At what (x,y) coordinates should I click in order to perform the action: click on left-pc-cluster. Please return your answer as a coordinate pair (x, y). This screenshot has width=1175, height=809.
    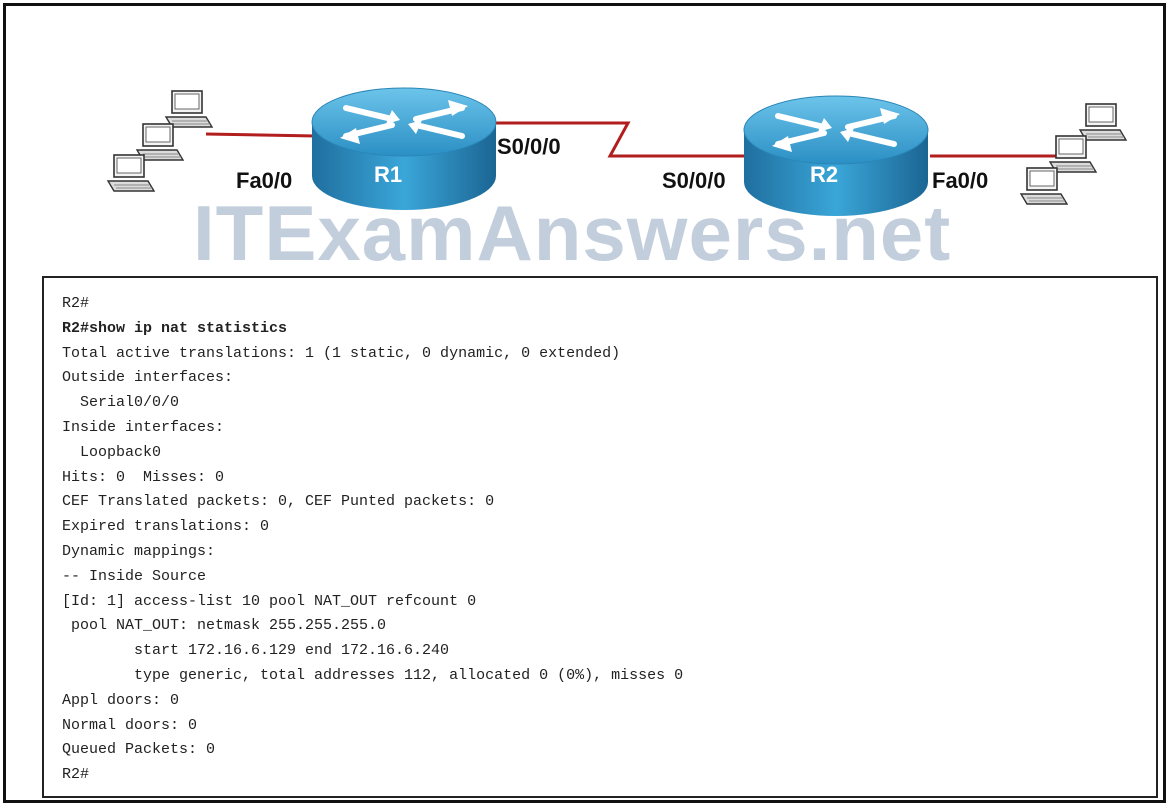
    Looking at the image, I should click on (160, 141).